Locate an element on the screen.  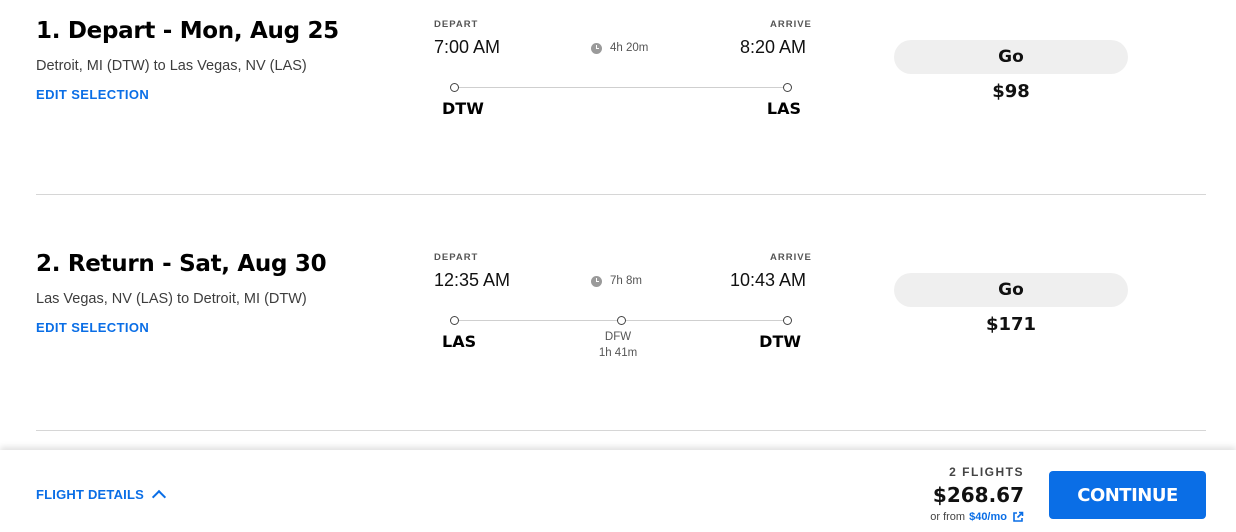
arrive-time: 8:20 AM is located at coordinates (772, 47).